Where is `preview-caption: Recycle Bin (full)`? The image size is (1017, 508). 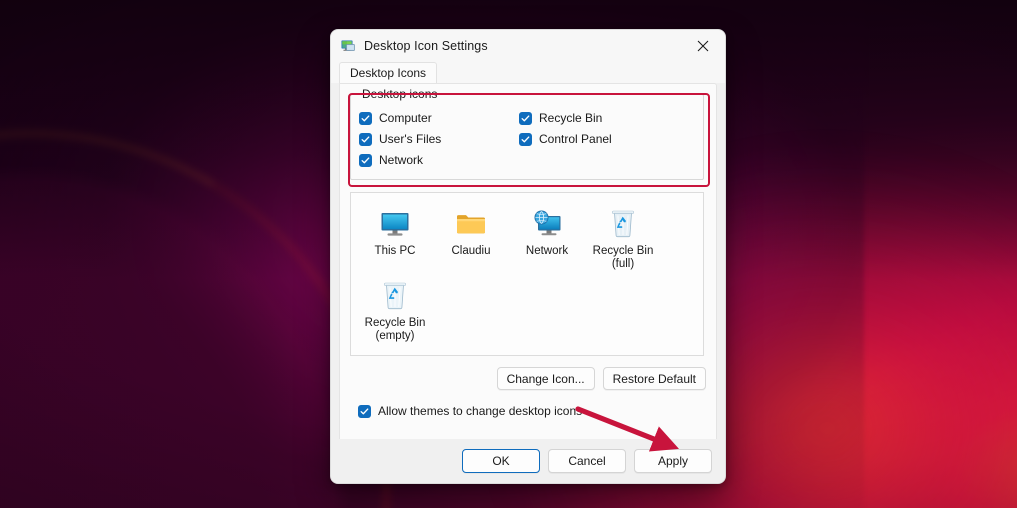
preview-caption: Recycle Bin (full) is located at coordinates (623, 257).